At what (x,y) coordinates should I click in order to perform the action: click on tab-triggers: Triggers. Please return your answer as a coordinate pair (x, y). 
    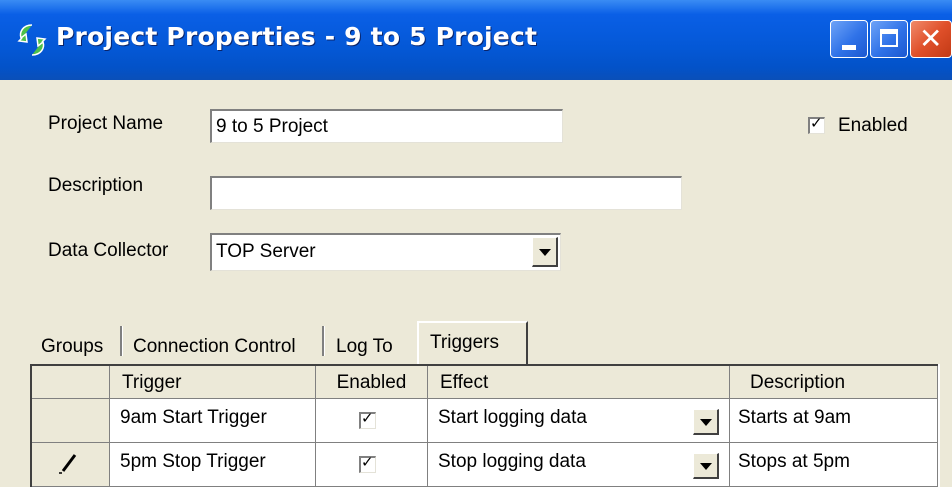
    Looking at the image, I should click on (472, 343).